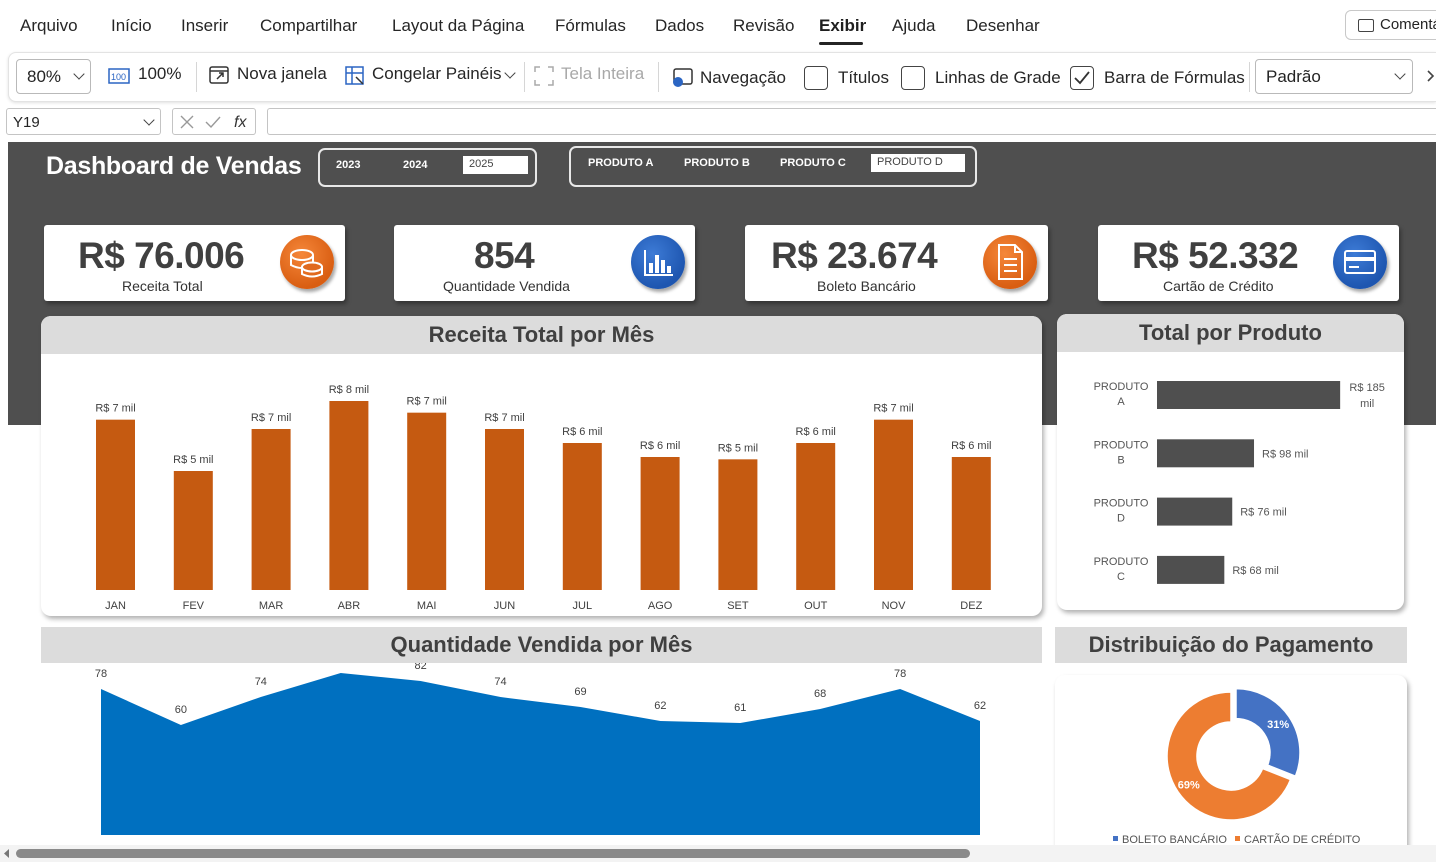 This screenshot has height=862, width=1436. I want to click on kpi-label: Quantidade Vendida, so click(506, 286).